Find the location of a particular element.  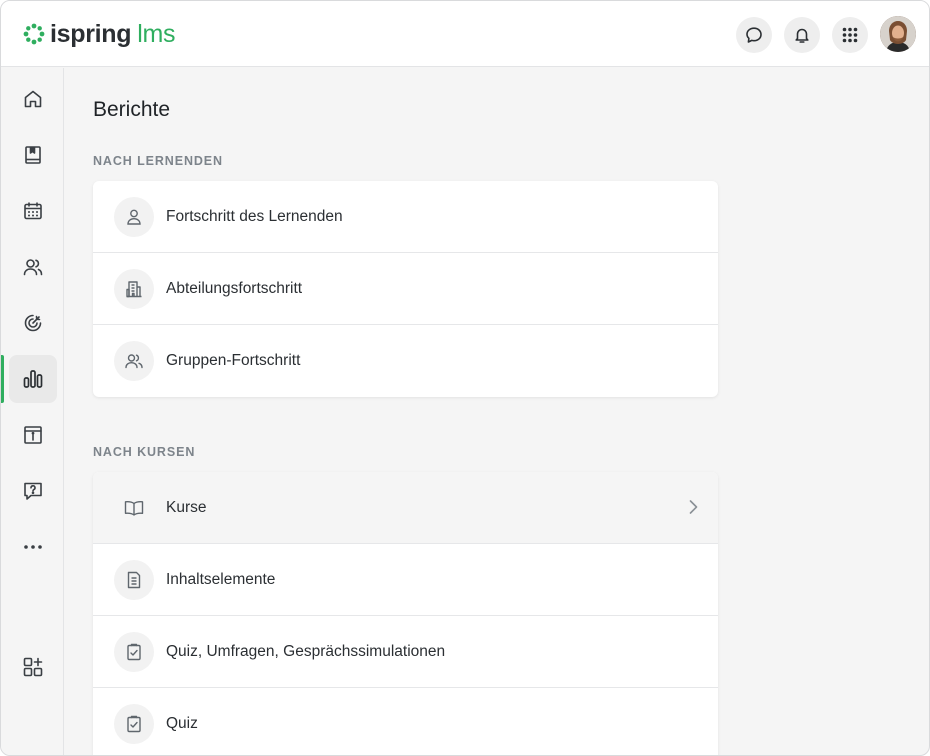

section-label-learners: NACH LERNENDEN is located at coordinates (158, 161).